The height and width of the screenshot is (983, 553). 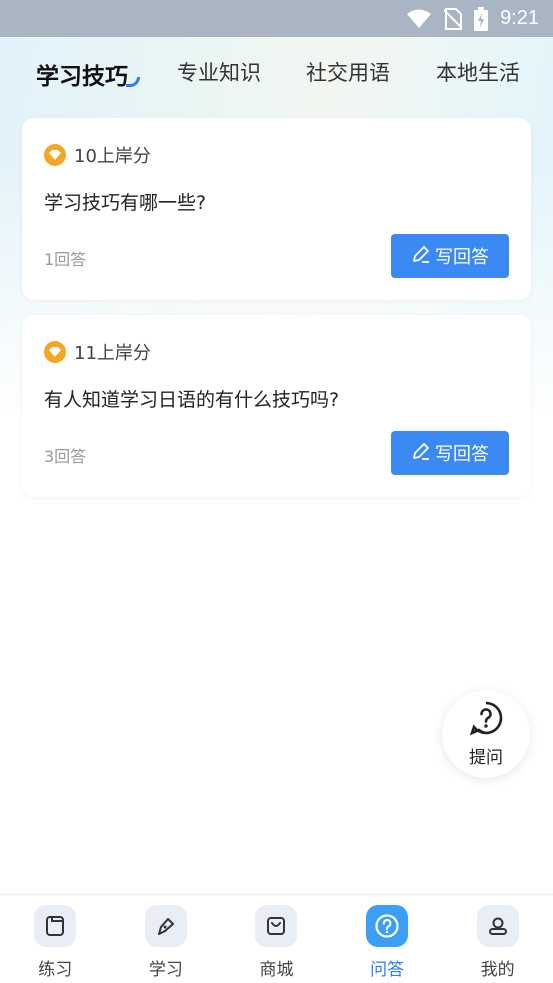 What do you see at coordinates (133, 82) in the screenshot?
I see `tab-active-indicator` at bounding box center [133, 82].